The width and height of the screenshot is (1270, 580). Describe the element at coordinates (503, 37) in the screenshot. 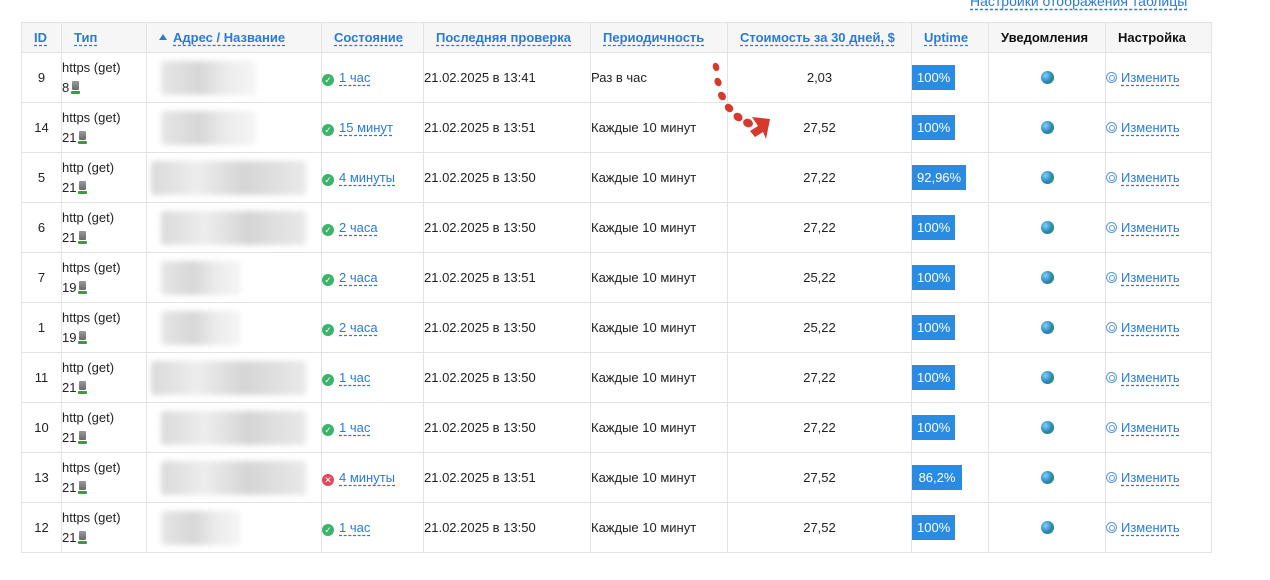

I see `col-header-last-check-label: Последняя проверка` at that location.